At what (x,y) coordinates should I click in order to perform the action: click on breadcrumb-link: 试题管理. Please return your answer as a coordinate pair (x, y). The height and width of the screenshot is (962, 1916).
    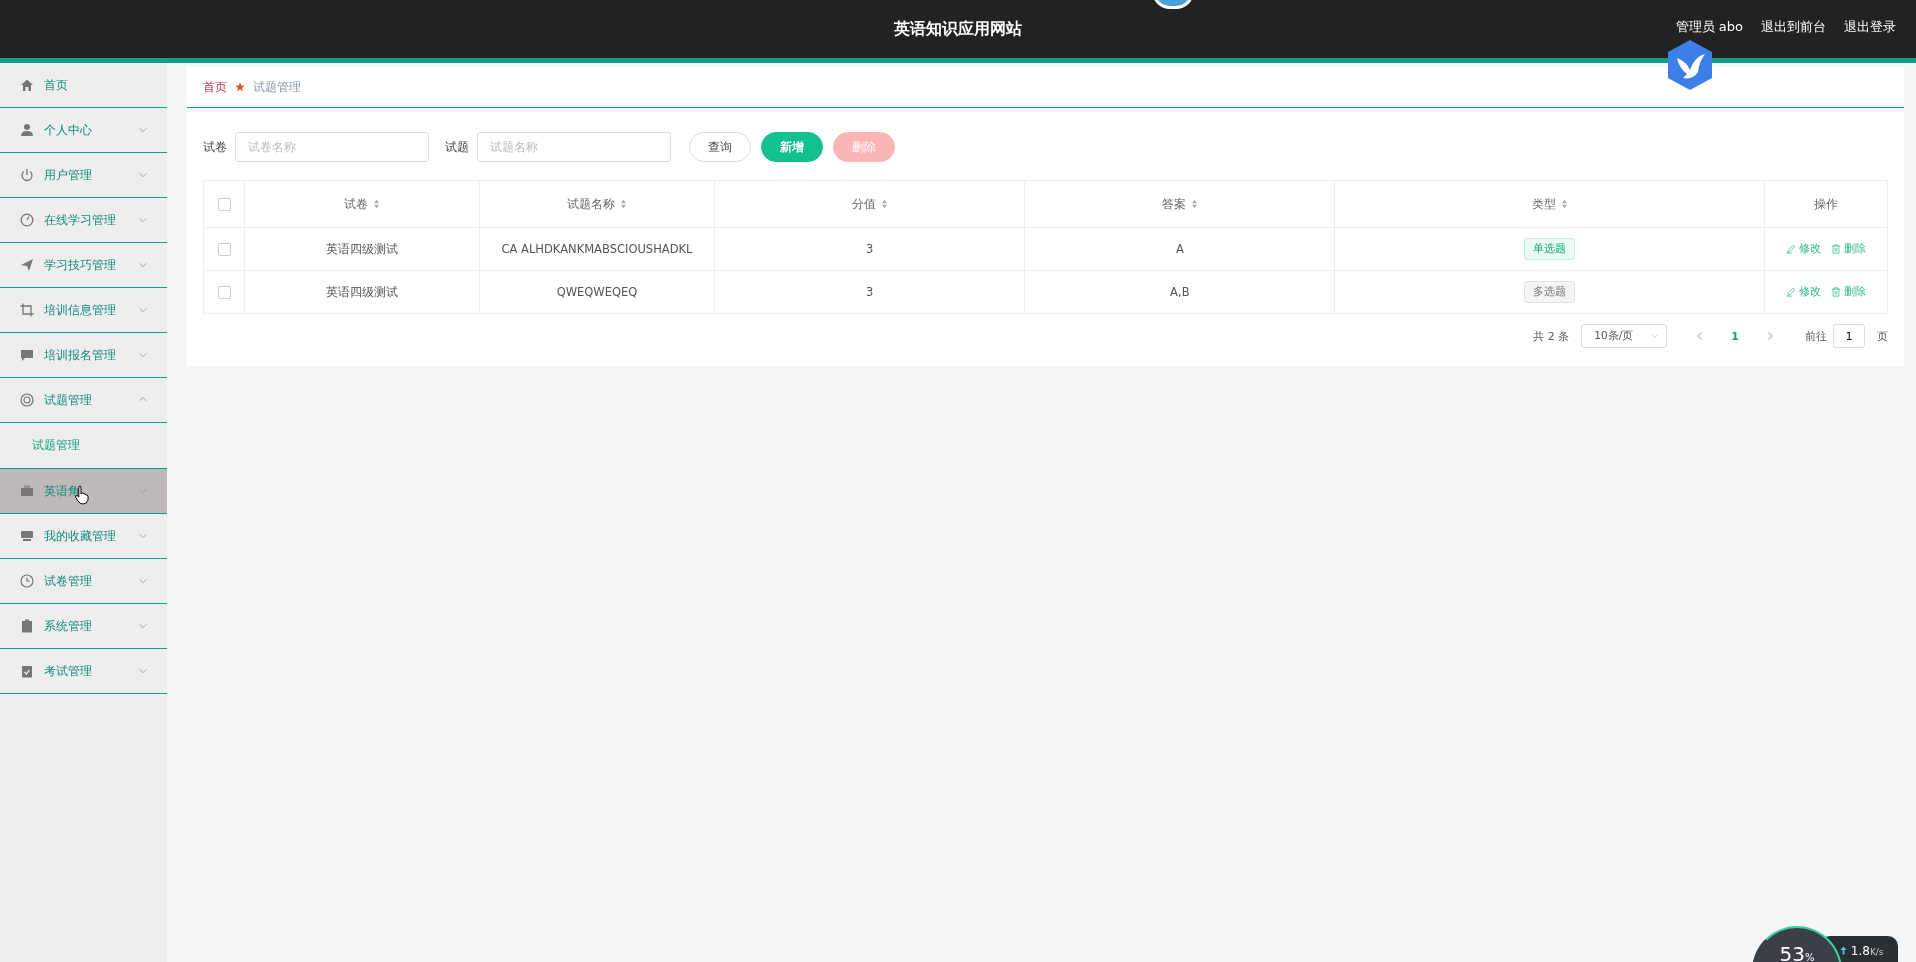
    Looking at the image, I should click on (277, 87).